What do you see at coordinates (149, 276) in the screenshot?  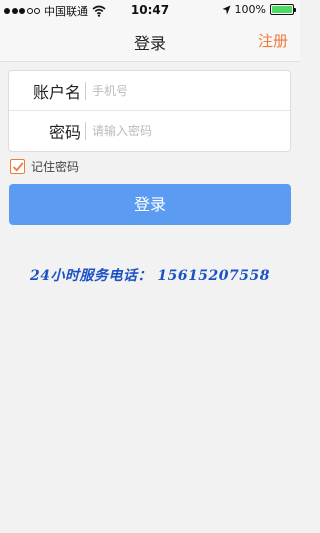 I see `service-hotline: 24小时服务电话： 15615207558` at bounding box center [149, 276].